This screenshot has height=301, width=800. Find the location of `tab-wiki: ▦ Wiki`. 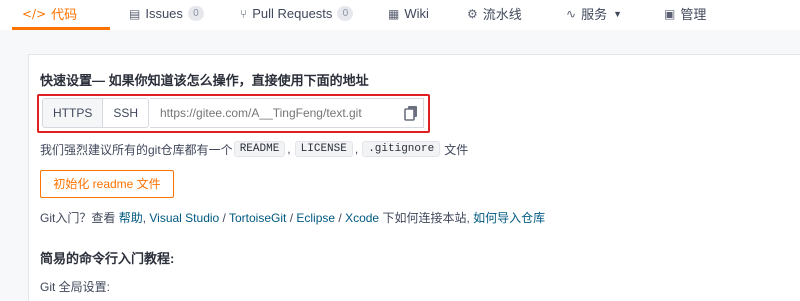

tab-wiki: ▦ Wiki is located at coordinates (408, 13).